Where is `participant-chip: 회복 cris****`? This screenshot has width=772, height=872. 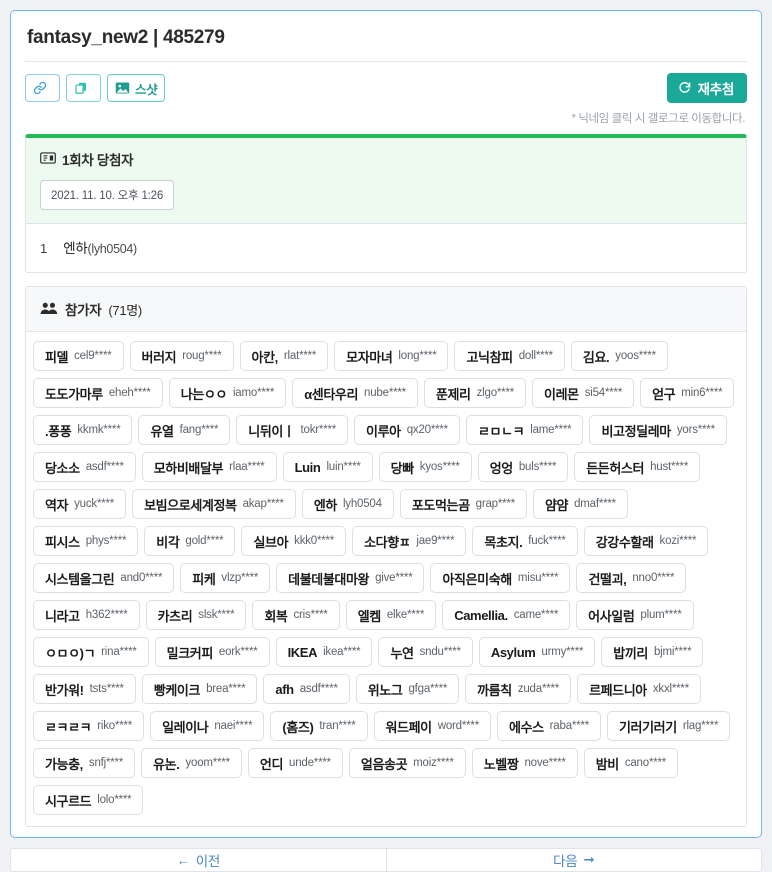 participant-chip: 회복 cris**** is located at coordinates (296, 615).